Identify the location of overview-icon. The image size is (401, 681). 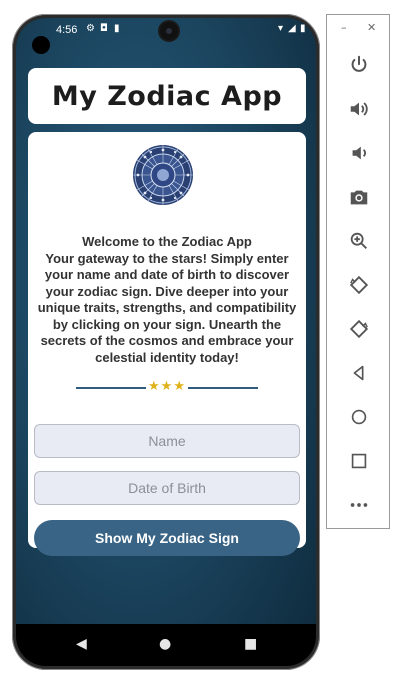
(359, 461).